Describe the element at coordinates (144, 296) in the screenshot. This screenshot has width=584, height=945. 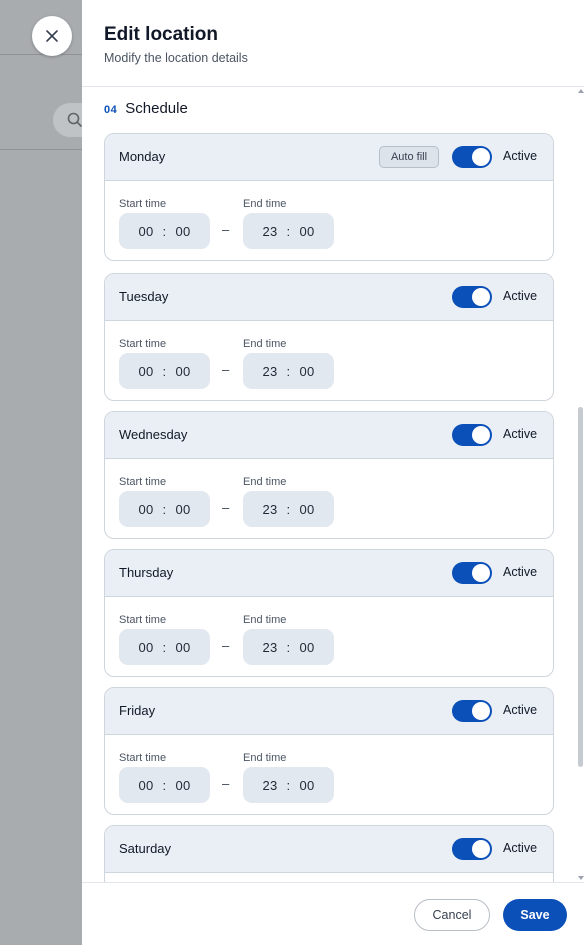
I see `day-name: Tuesday` at that location.